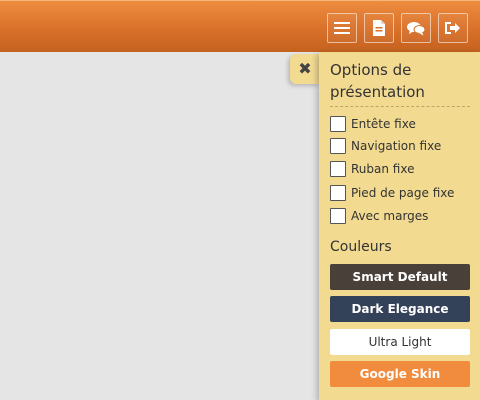 This screenshot has width=480, height=400. What do you see at coordinates (400, 309) in the screenshot?
I see `skin-dark-elegance-button: Dark Elegance` at bounding box center [400, 309].